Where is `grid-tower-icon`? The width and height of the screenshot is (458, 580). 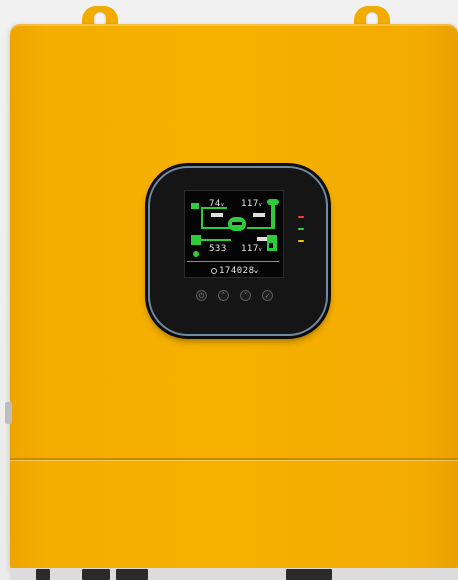 grid-tower-icon is located at coordinates (273, 202).